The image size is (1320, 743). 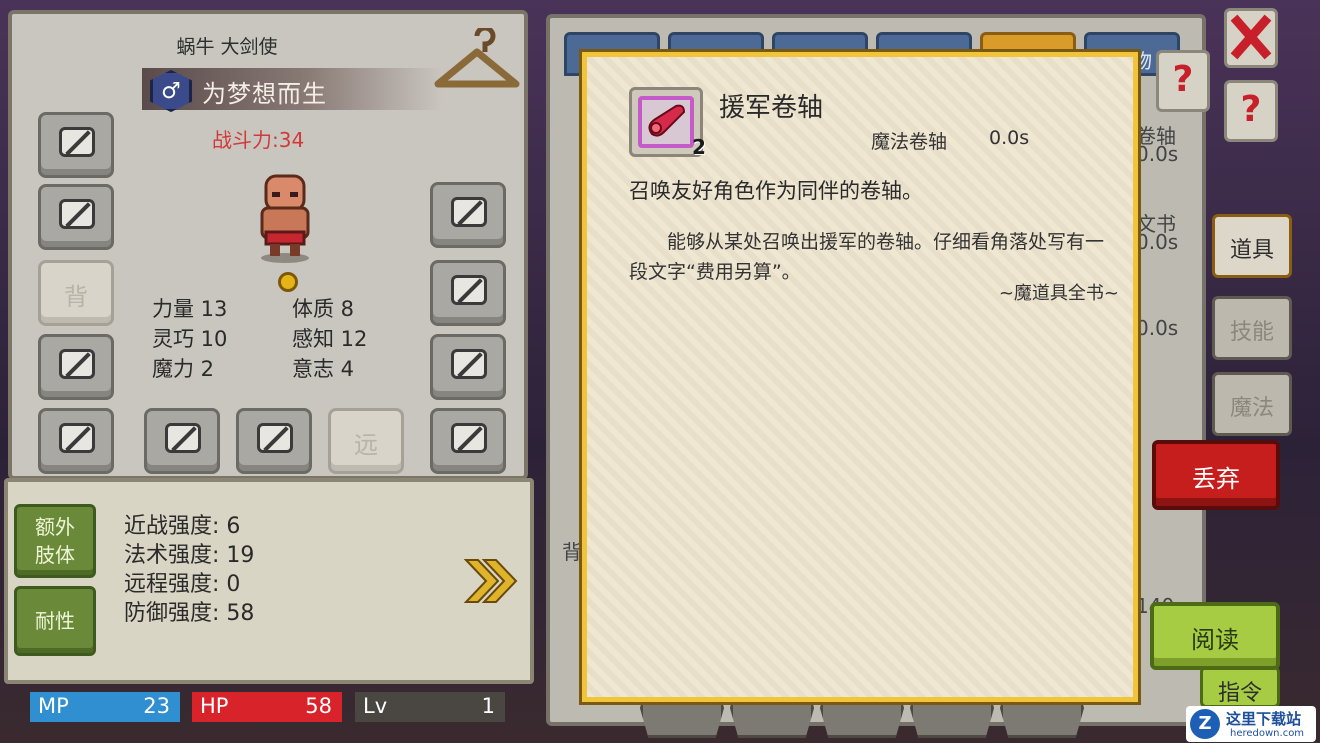 I want to click on item-quantity: 2, so click(x=699, y=147).